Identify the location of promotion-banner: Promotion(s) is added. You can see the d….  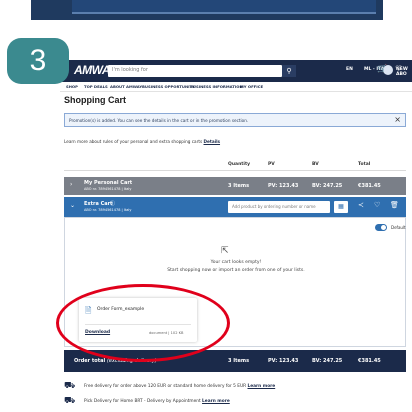
(235, 120).